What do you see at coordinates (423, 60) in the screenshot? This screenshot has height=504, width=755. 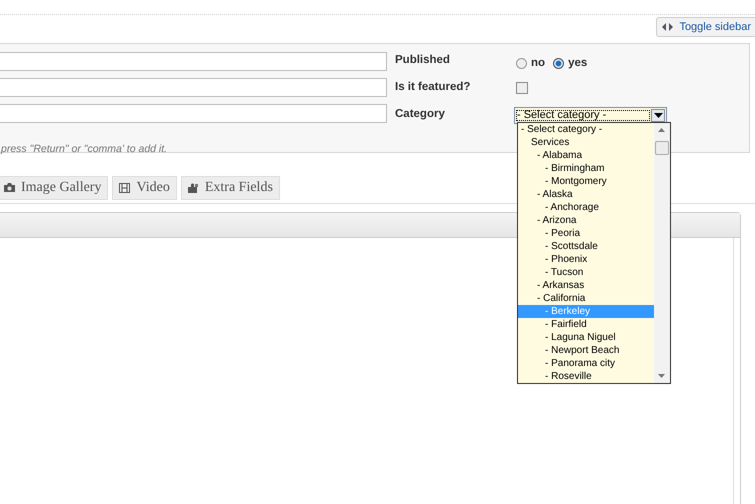 I see `field-label: Published` at bounding box center [423, 60].